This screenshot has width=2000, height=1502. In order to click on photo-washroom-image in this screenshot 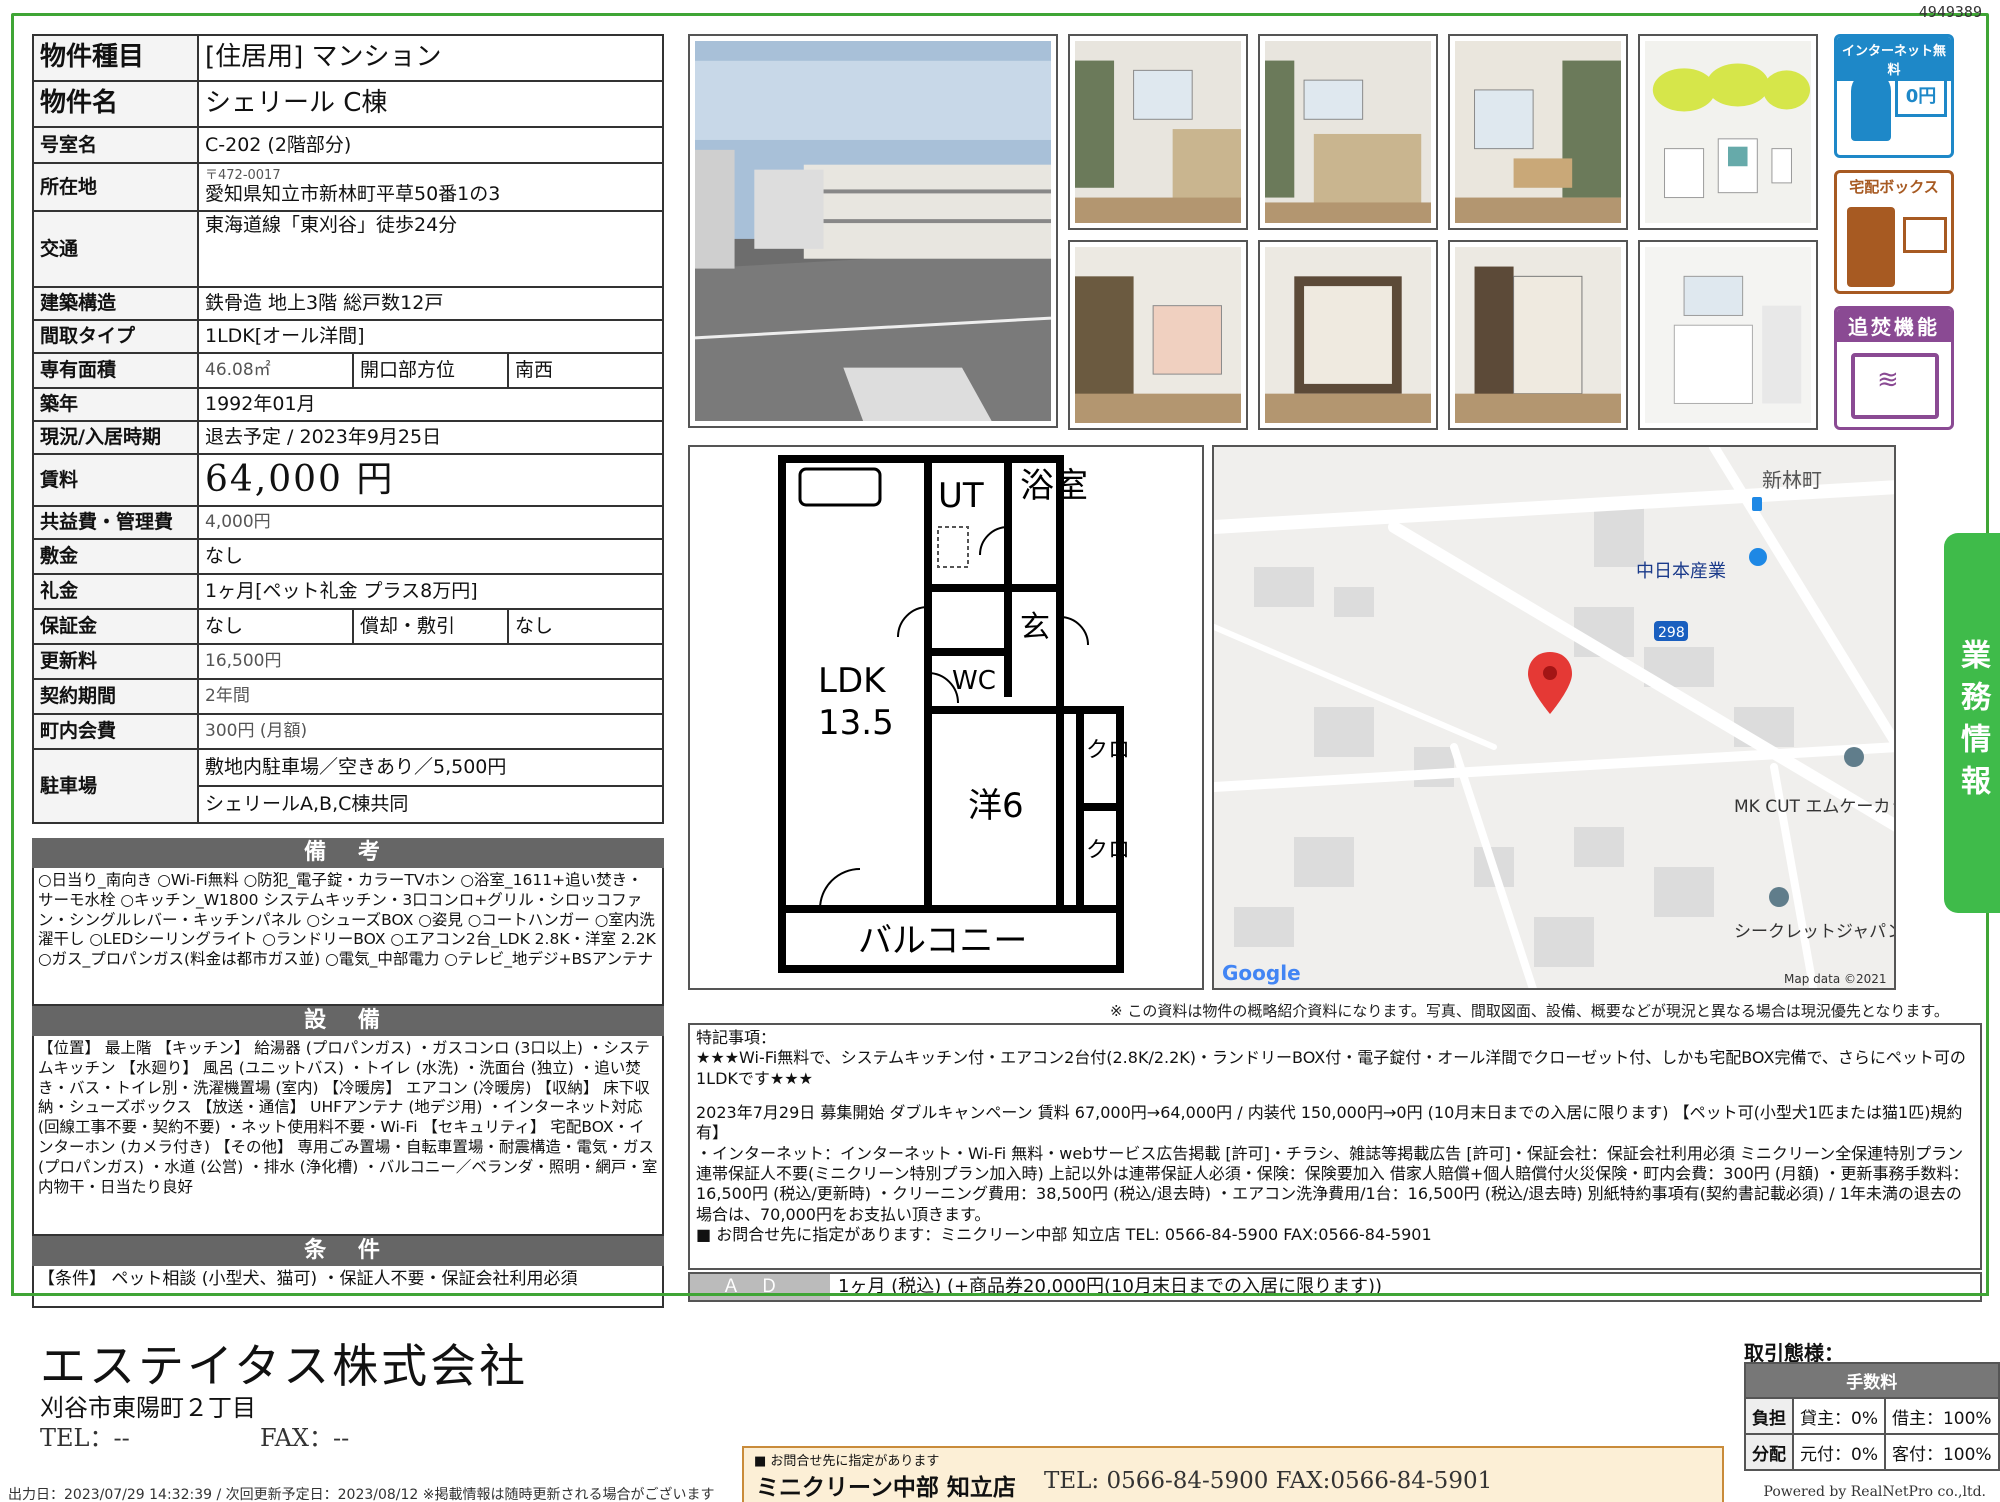, I will do `click(1728, 335)`.